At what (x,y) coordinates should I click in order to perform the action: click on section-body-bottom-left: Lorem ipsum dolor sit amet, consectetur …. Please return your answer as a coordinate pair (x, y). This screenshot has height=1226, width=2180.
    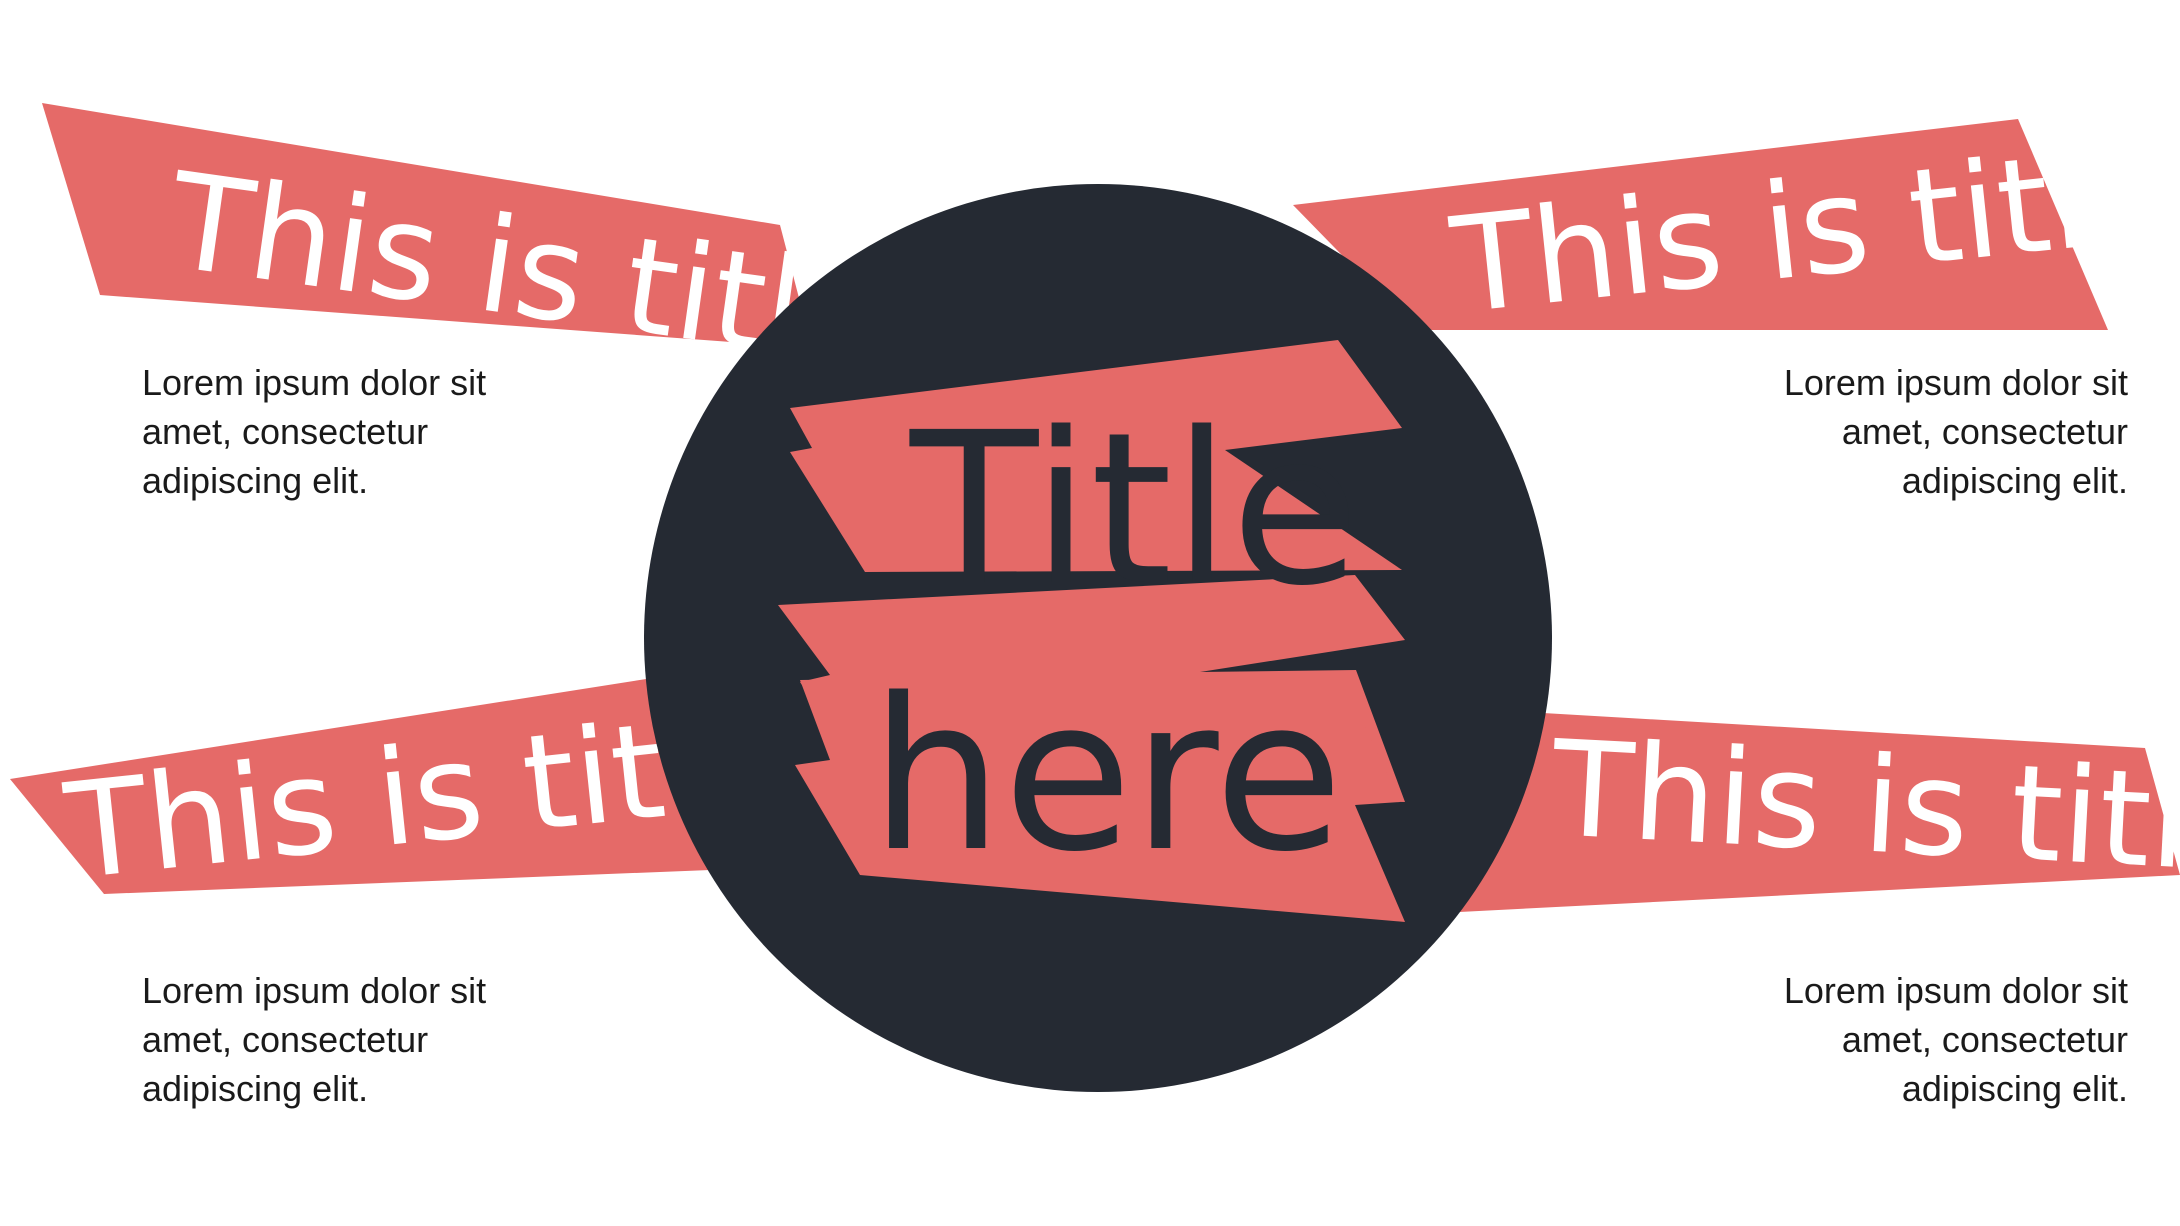
    Looking at the image, I should click on (352, 1039).